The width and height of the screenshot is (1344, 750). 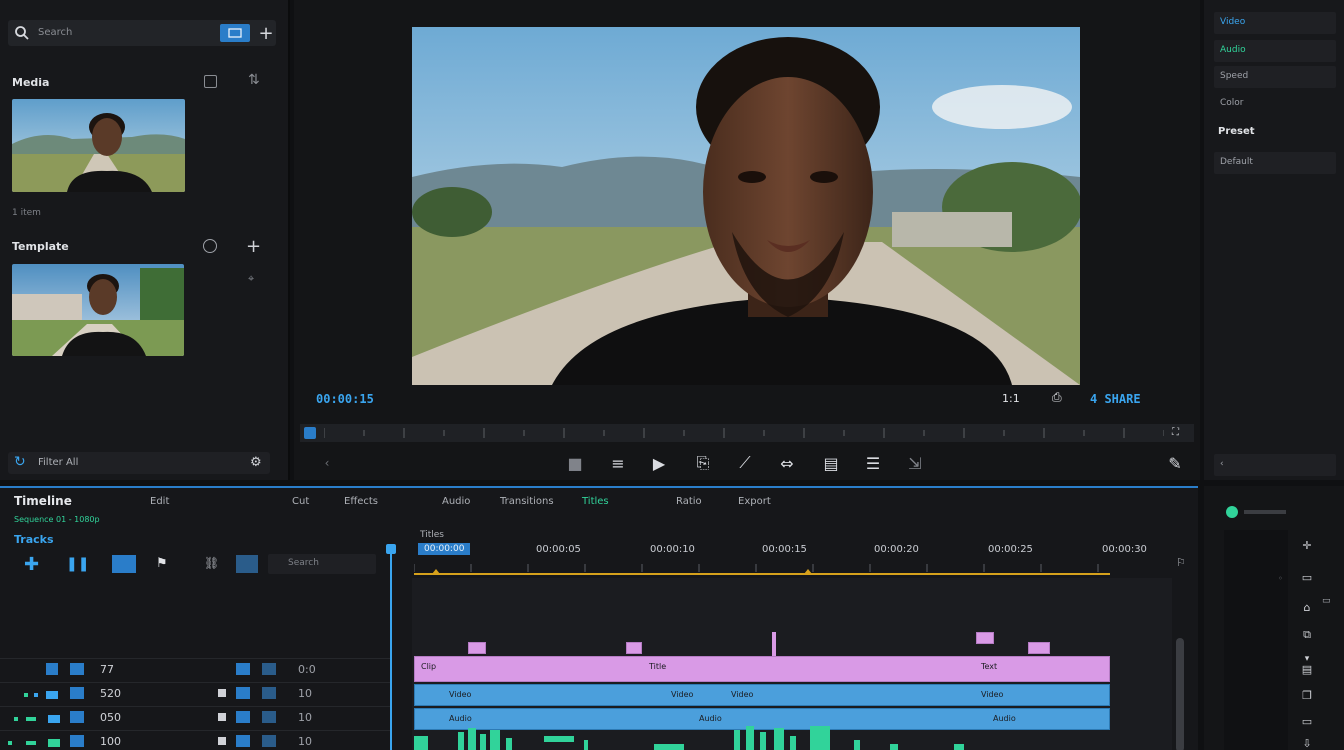 What do you see at coordinates (1222, 464) in the screenshot?
I see `prev-icon: ‹` at bounding box center [1222, 464].